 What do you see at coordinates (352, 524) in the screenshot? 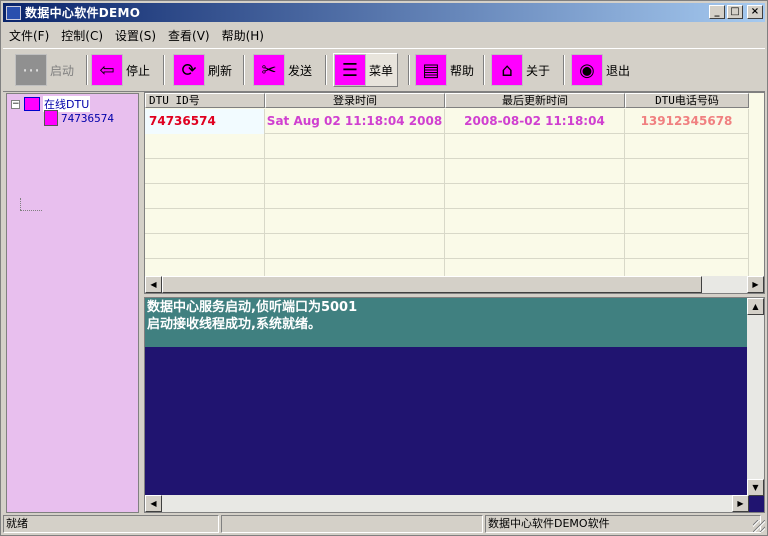
I see `status-middle` at bounding box center [352, 524].